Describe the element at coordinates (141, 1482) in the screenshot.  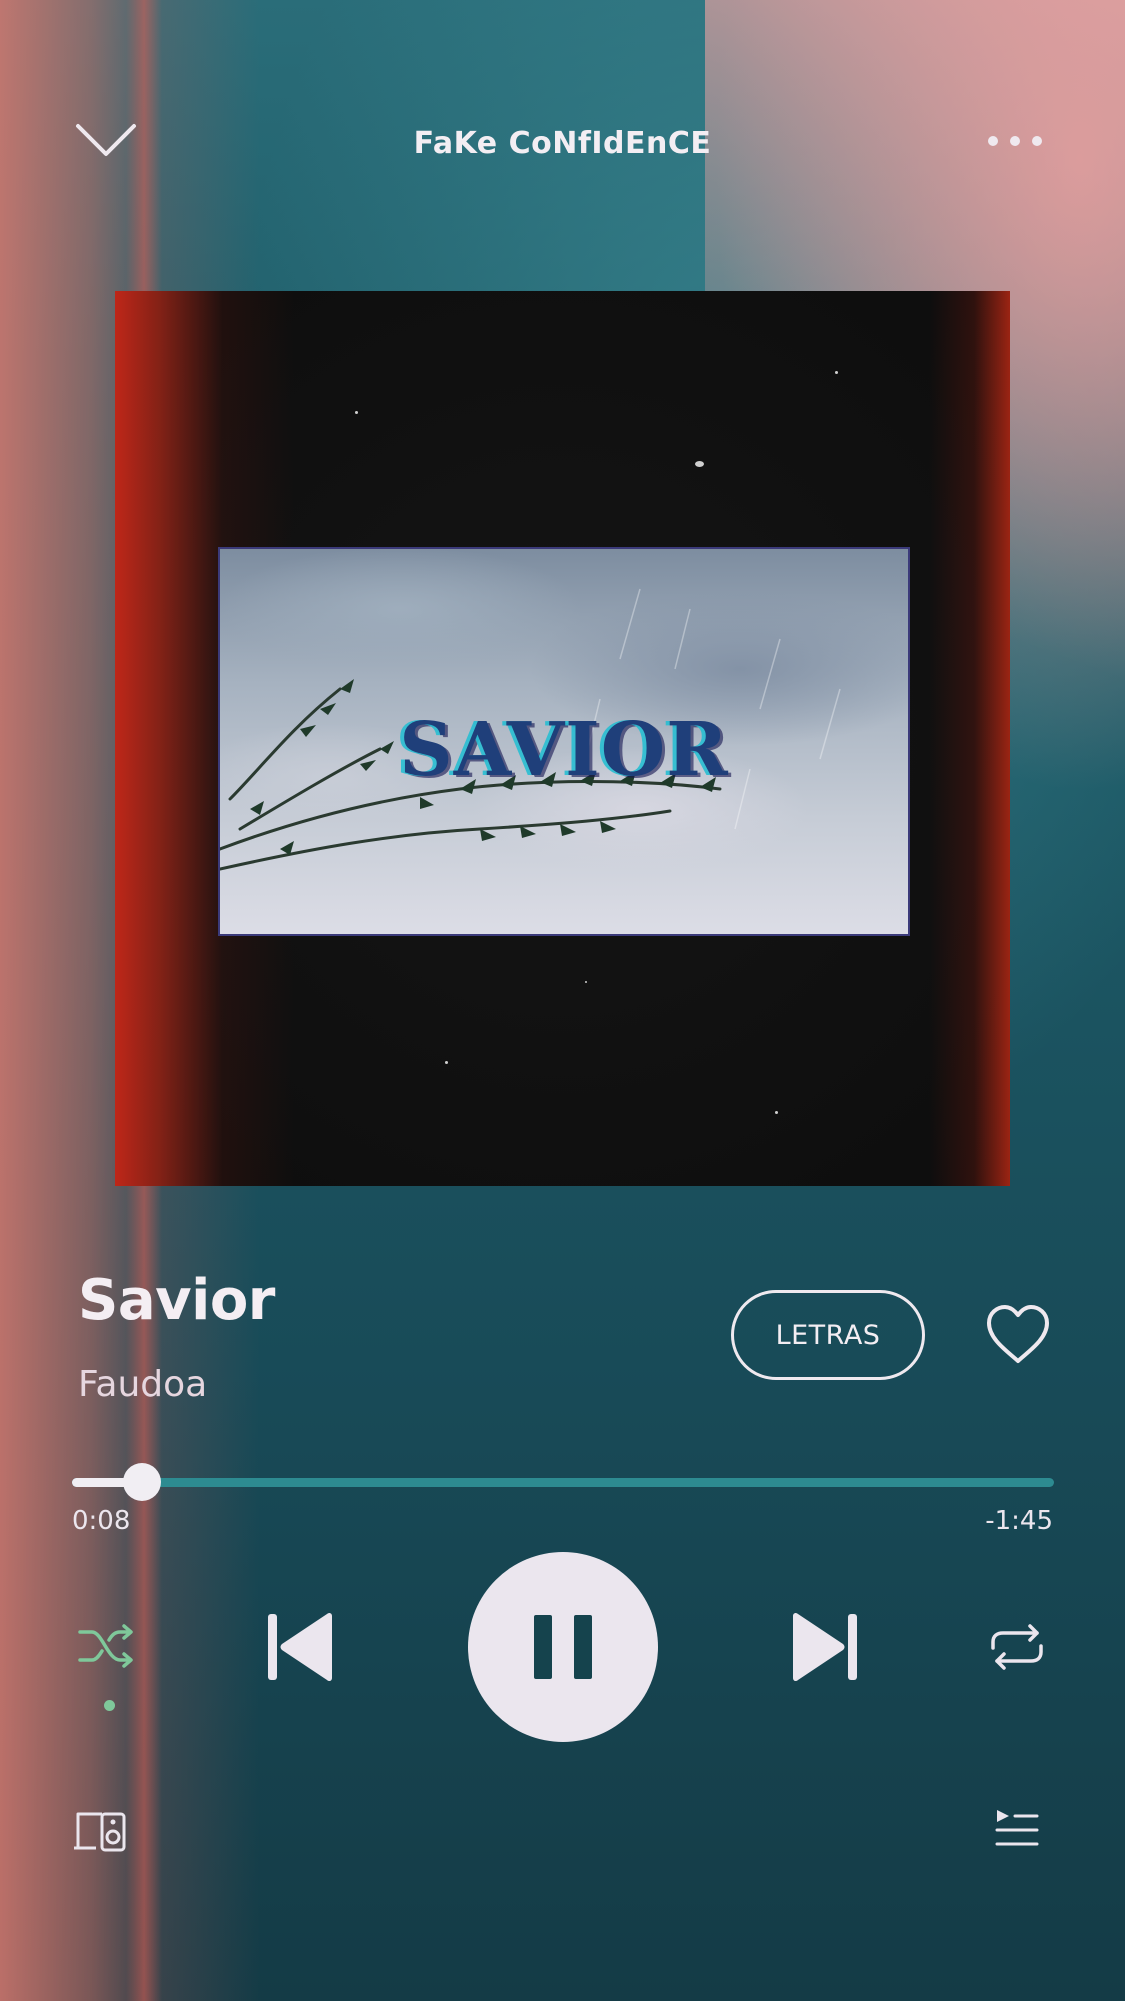
I see `progress-scrubber-handle` at that location.